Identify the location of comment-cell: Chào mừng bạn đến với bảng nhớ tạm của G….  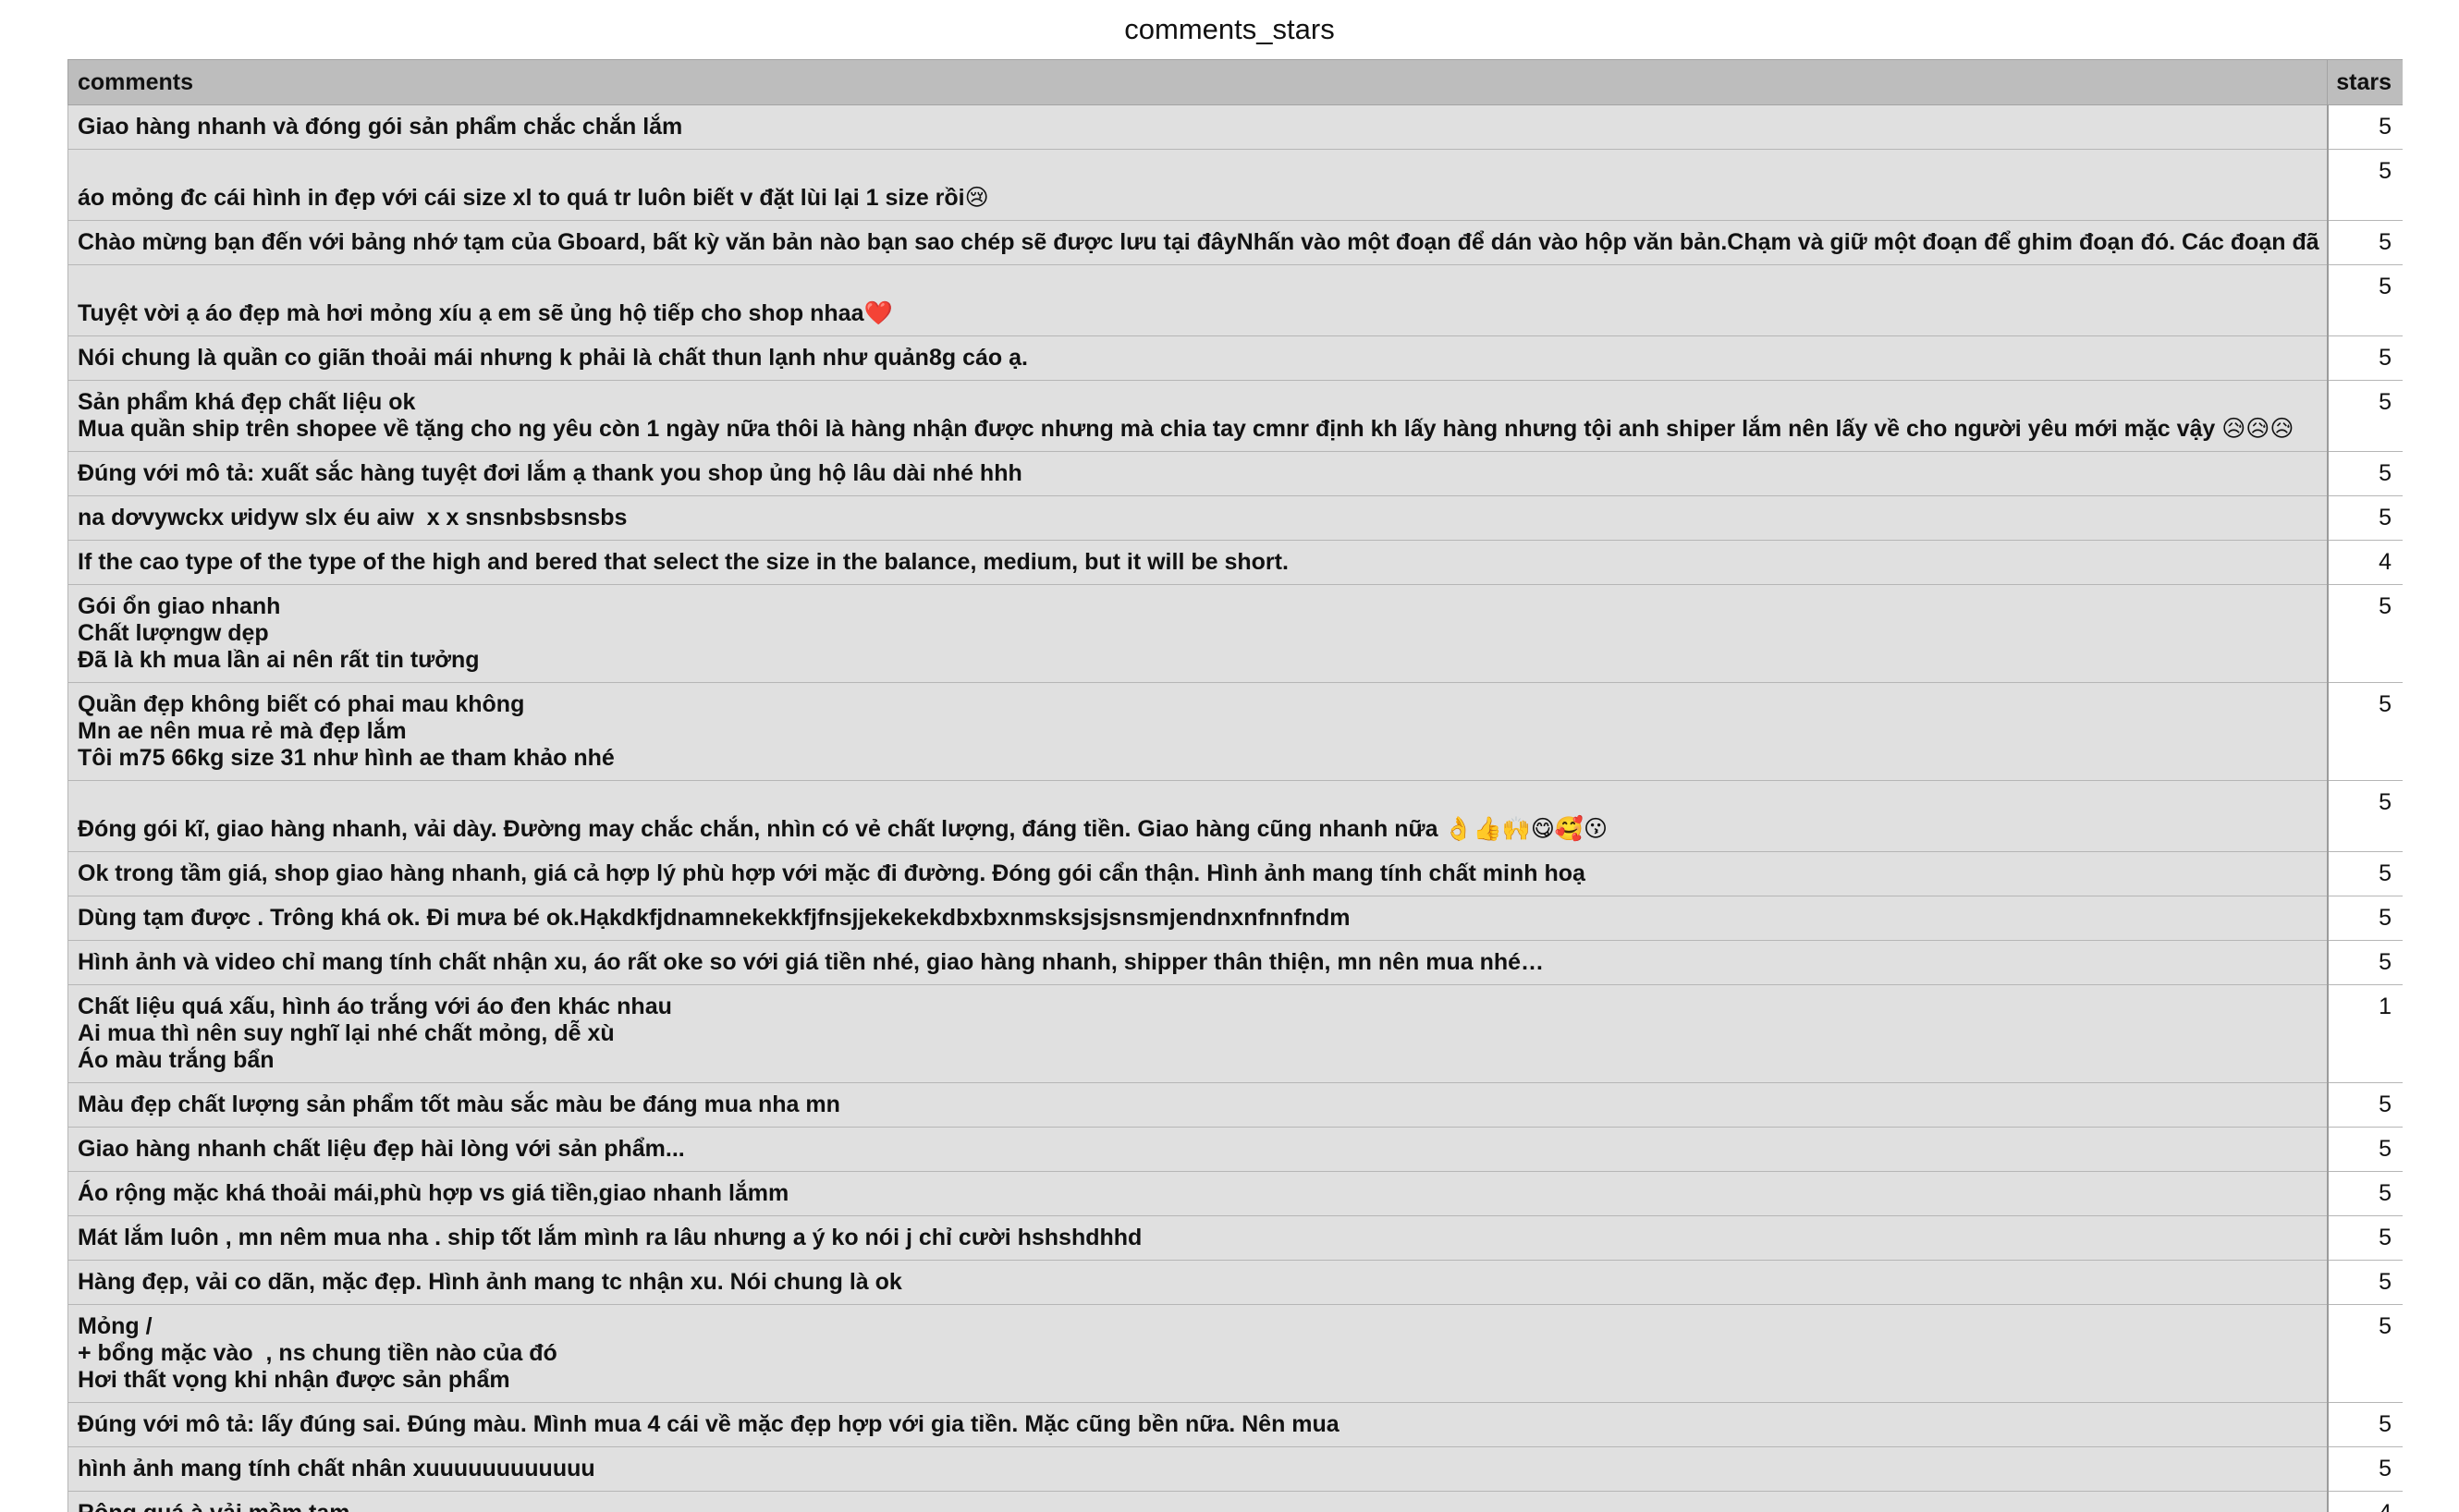
(1197, 243).